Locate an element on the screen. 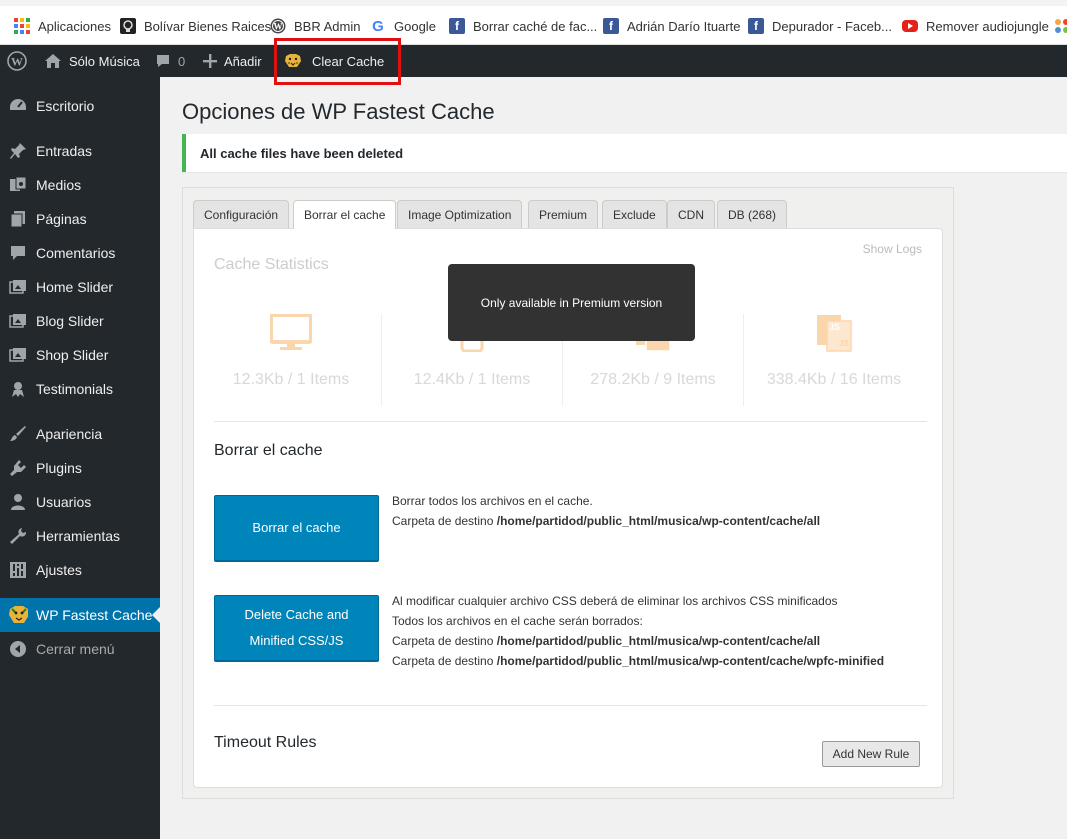 This screenshot has width=1067, height=839. tab-borrar-el-cache: Borrar el cache is located at coordinates (345, 214).